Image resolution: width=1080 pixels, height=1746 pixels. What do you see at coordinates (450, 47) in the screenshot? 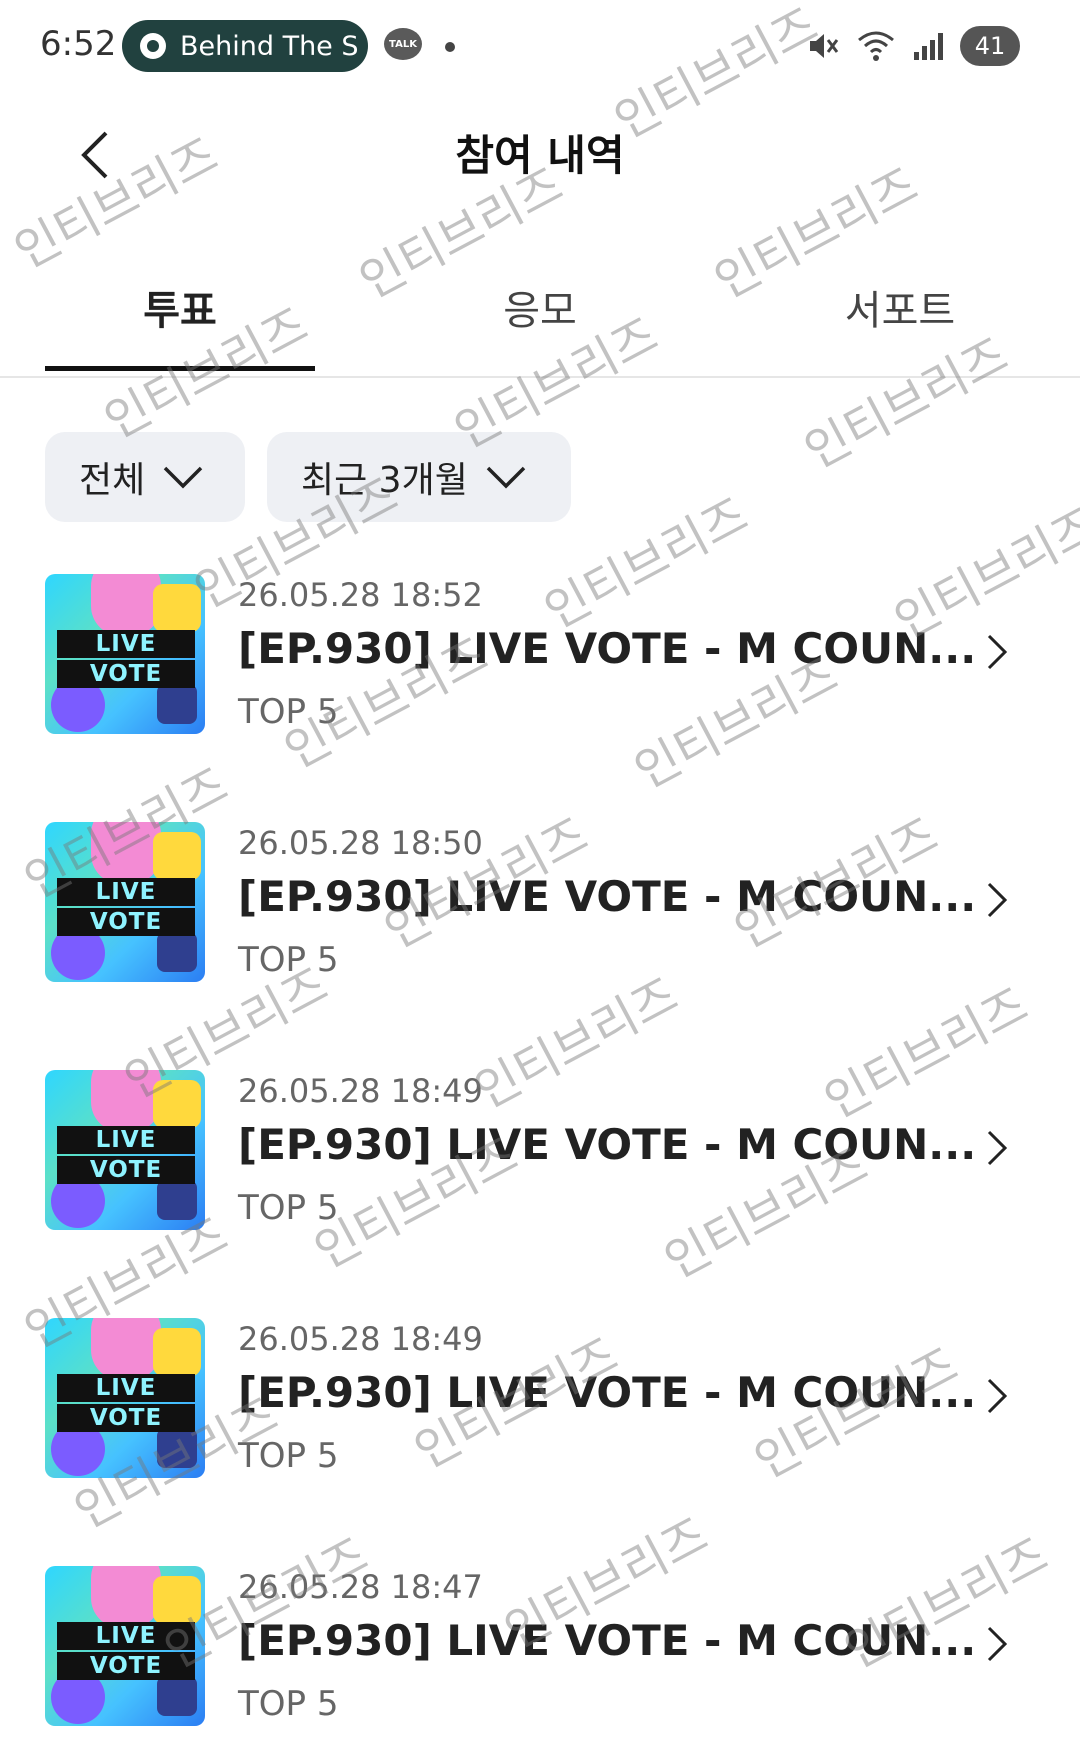
I see `notification-dot-icon` at bounding box center [450, 47].